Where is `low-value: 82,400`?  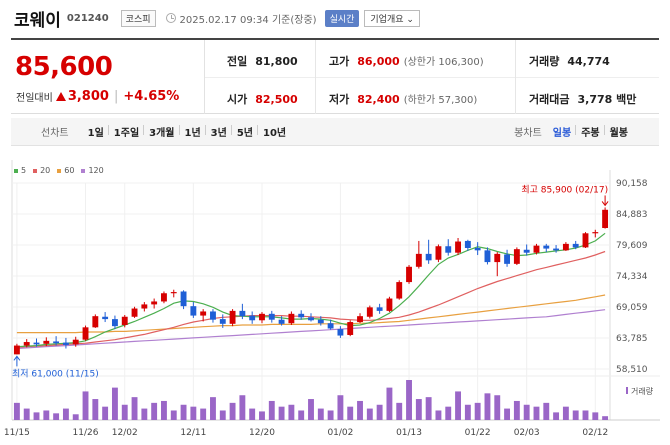
low-value: 82,400 is located at coordinates (378, 99).